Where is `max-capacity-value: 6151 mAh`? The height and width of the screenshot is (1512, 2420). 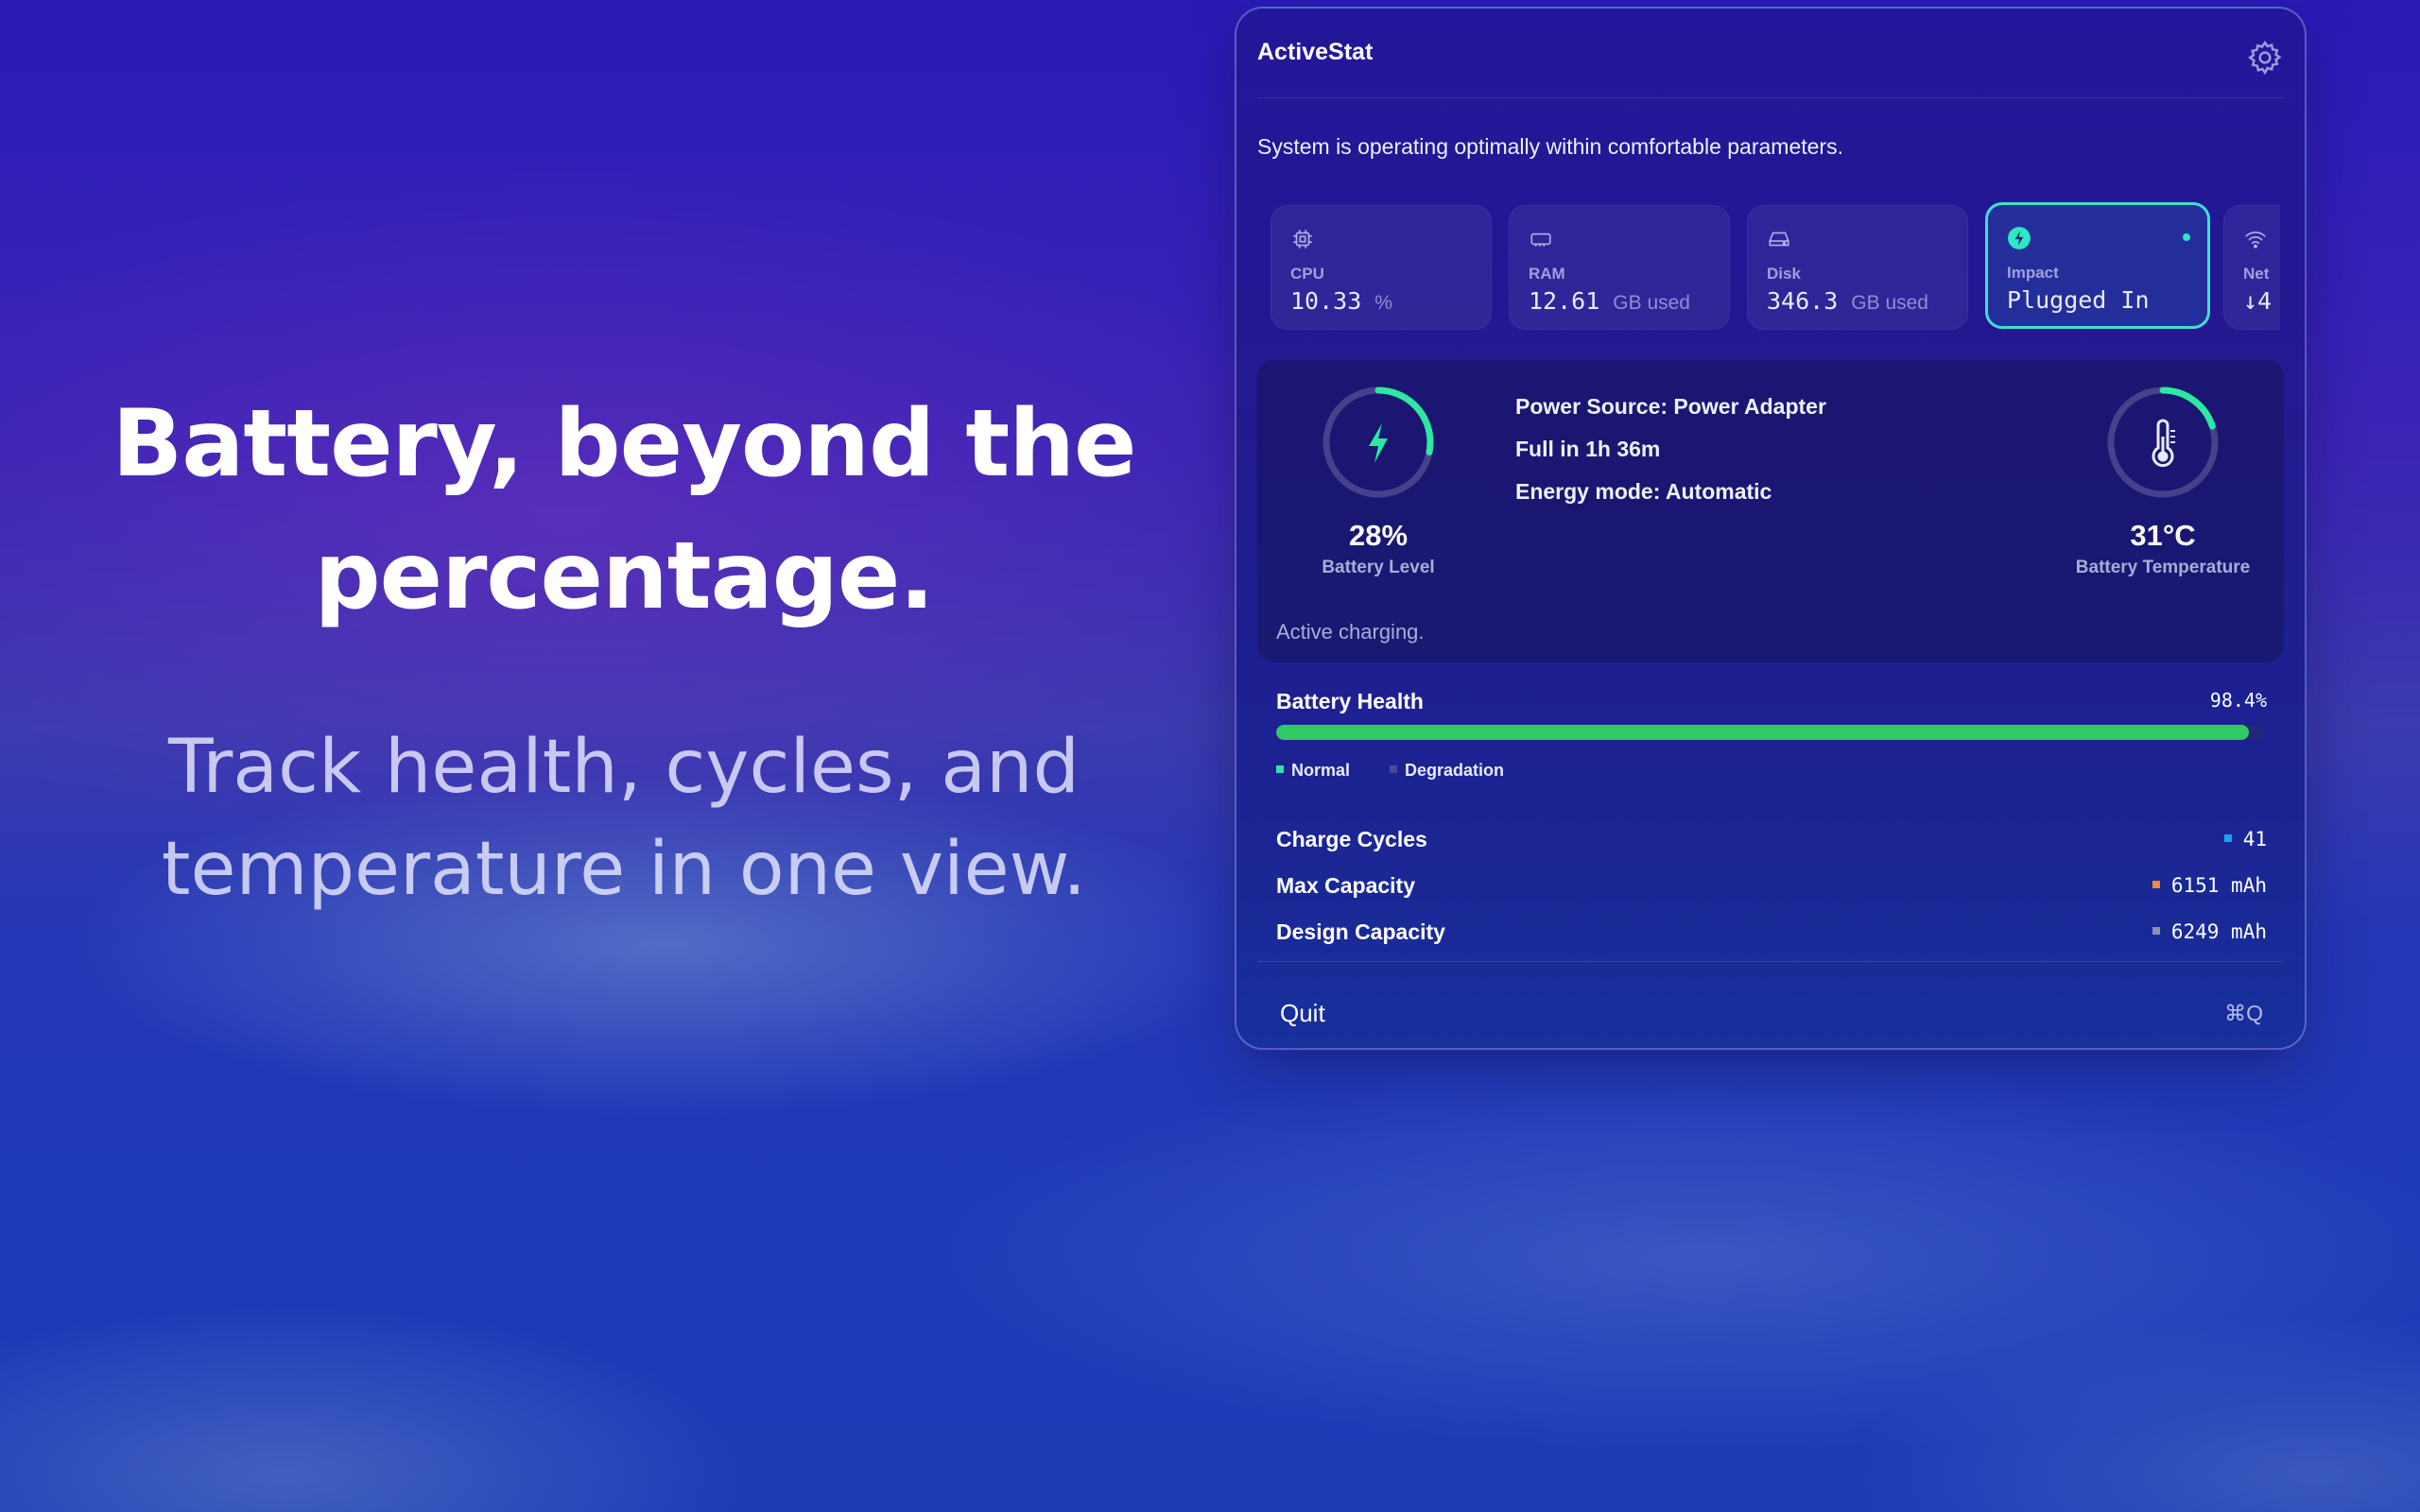
max-capacity-value: 6151 mAh is located at coordinates (2210, 885).